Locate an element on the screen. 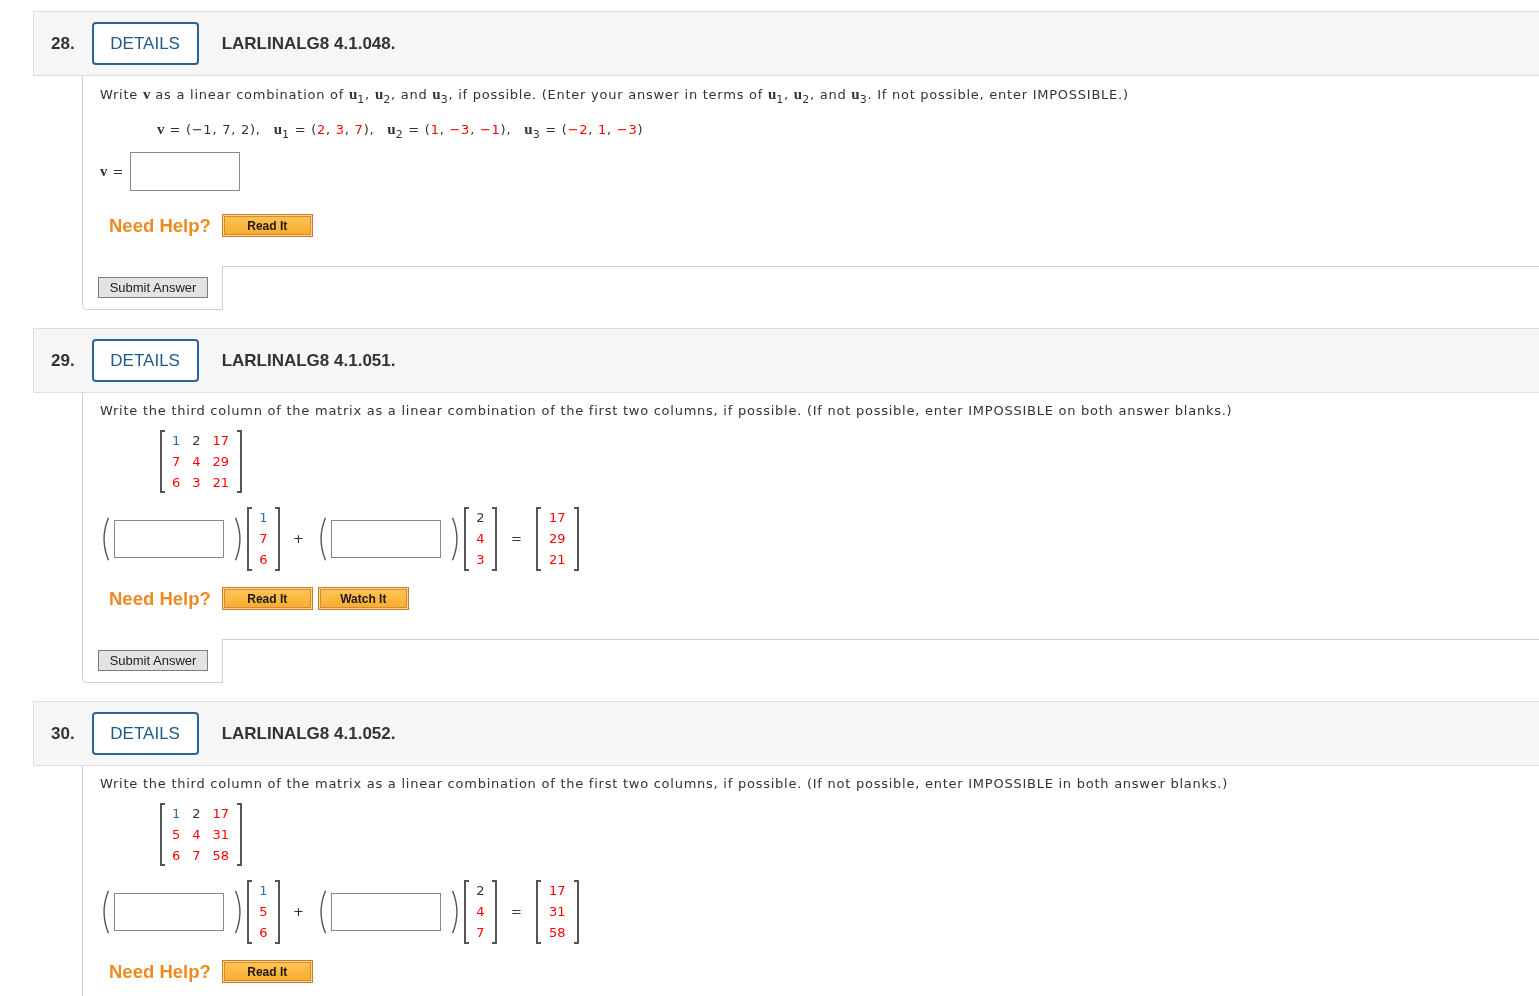  vector-definition: v = (−1, 7, 2), is located at coordinates (209, 129).